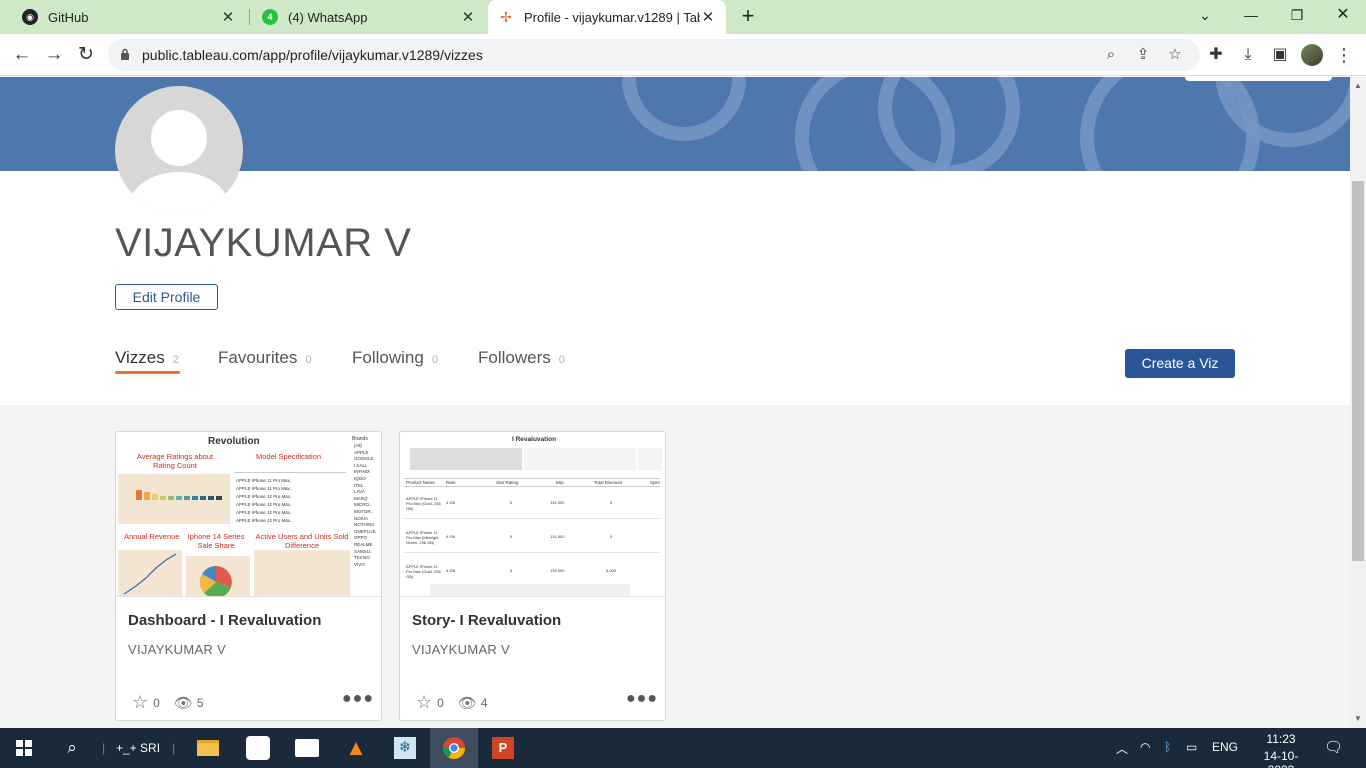 This screenshot has width=1366, height=768. What do you see at coordinates (486, 620) in the screenshot?
I see `viz-title: Story- I Revaluvation` at bounding box center [486, 620].